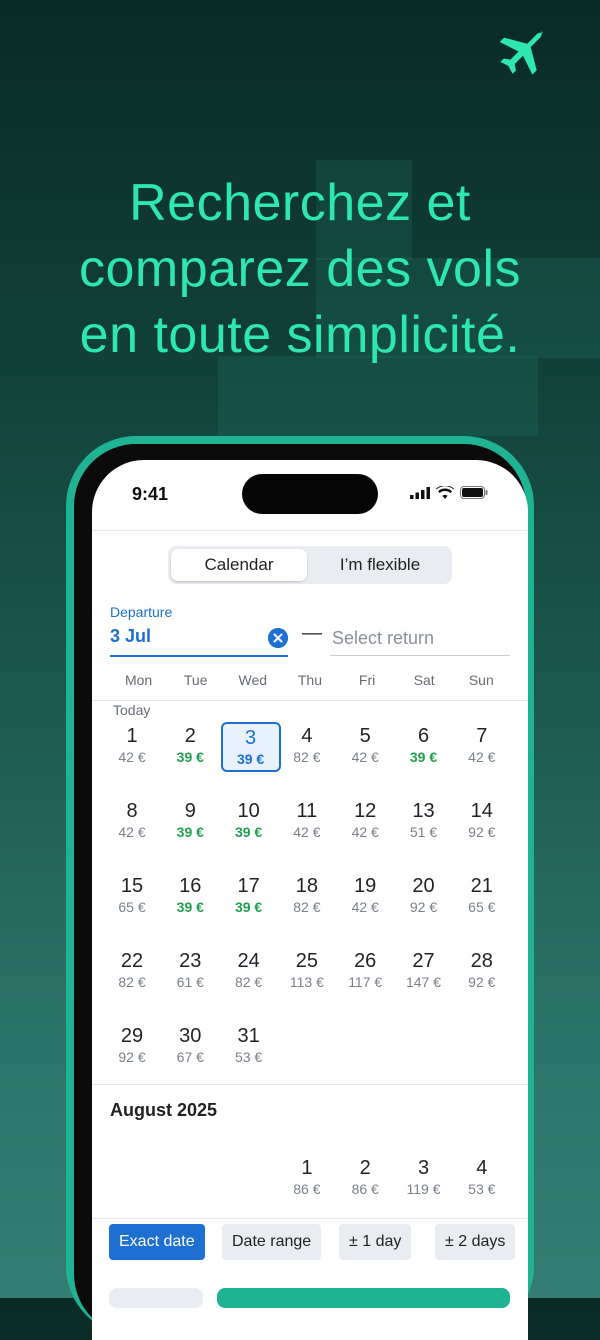  I want to click on day-number: 18, so click(307, 886).